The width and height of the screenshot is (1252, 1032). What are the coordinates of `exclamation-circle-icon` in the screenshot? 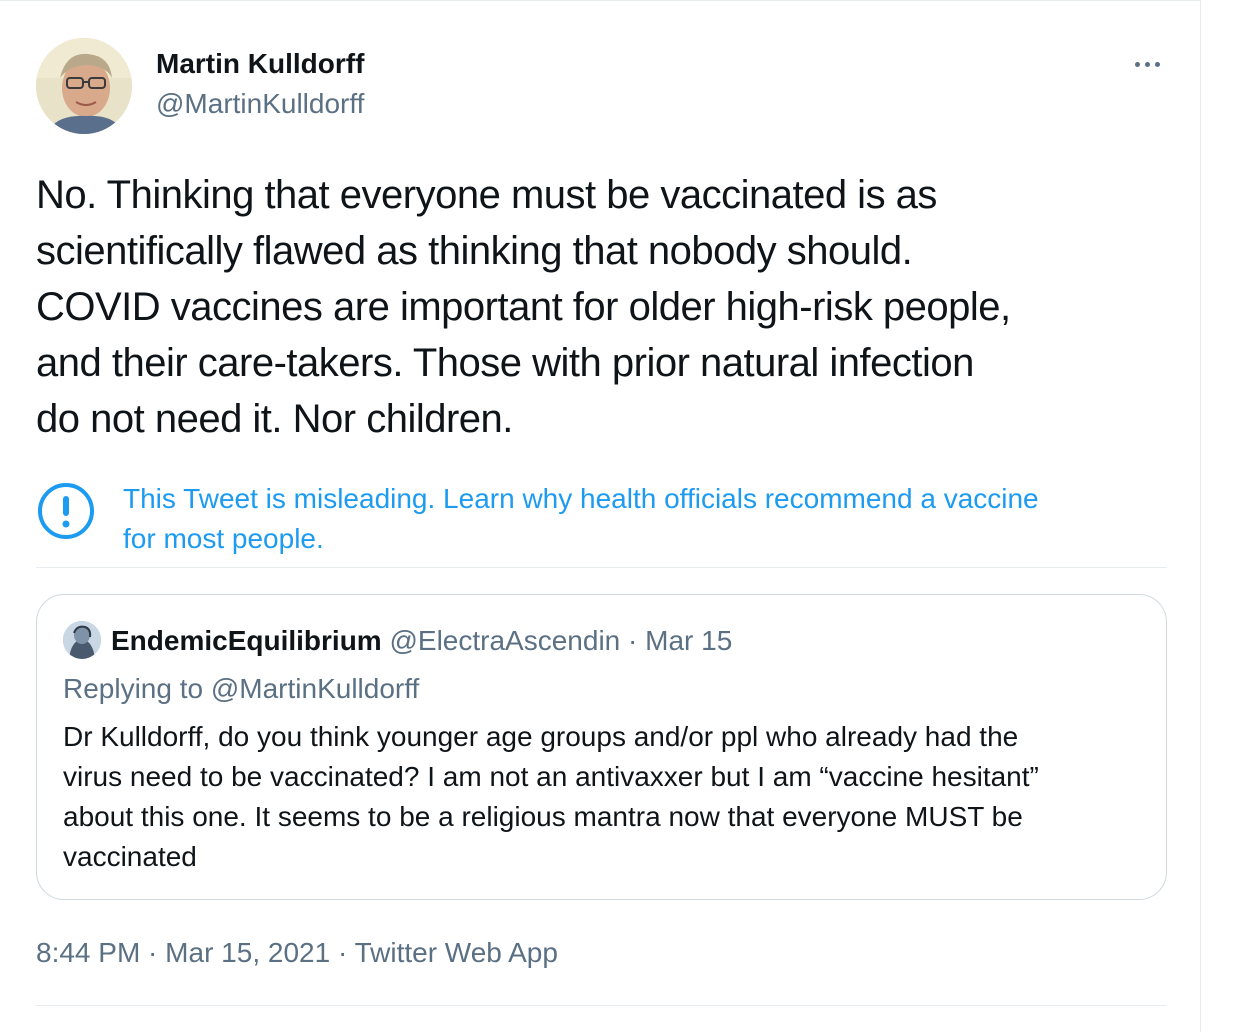 It's located at (66, 511).